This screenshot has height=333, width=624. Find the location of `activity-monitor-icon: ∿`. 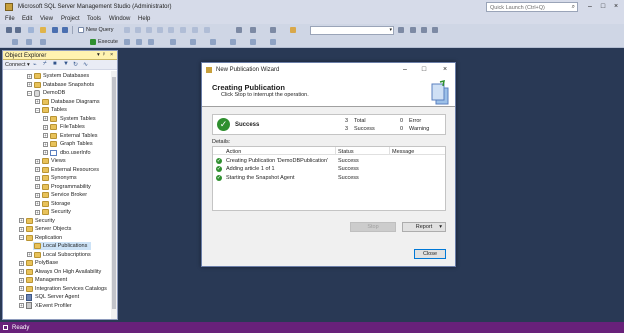

activity-monitor-icon: ∿ is located at coordinates (85, 64).